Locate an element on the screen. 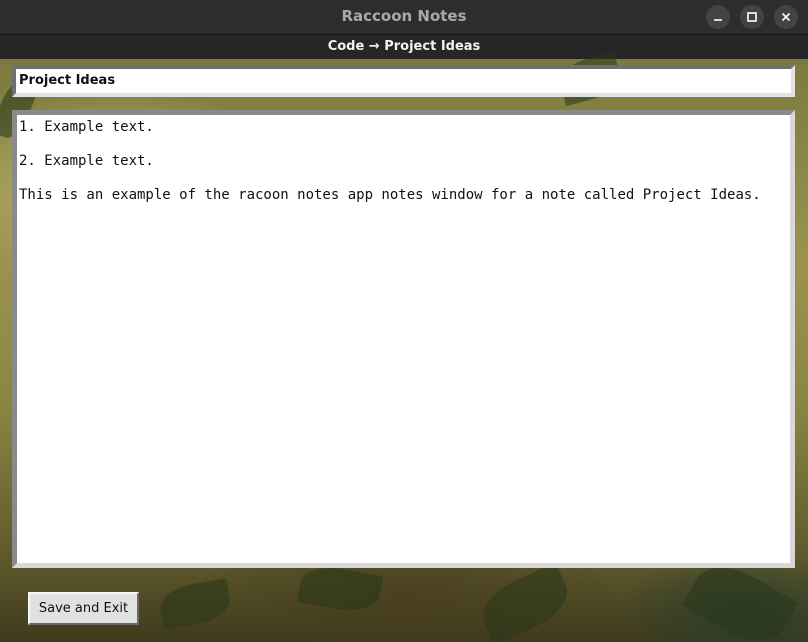 This screenshot has width=808, height=642. maximize-button is located at coordinates (752, 17).